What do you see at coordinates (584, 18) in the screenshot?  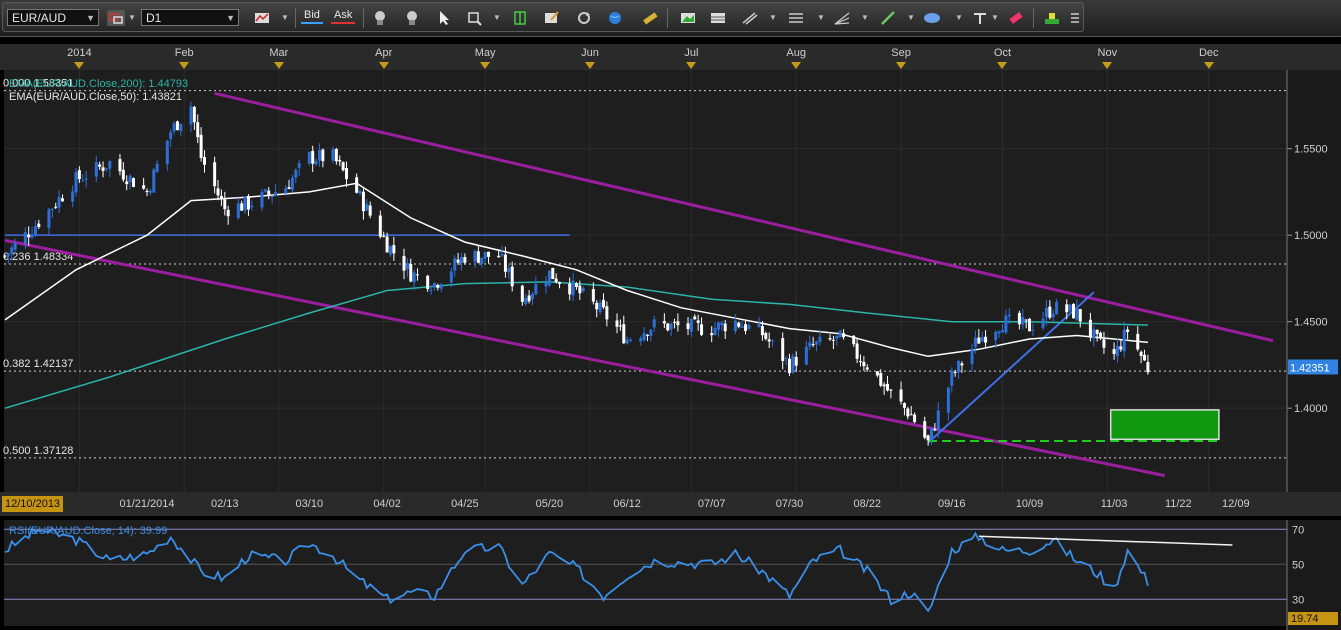 I see `refresh-icon` at bounding box center [584, 18].